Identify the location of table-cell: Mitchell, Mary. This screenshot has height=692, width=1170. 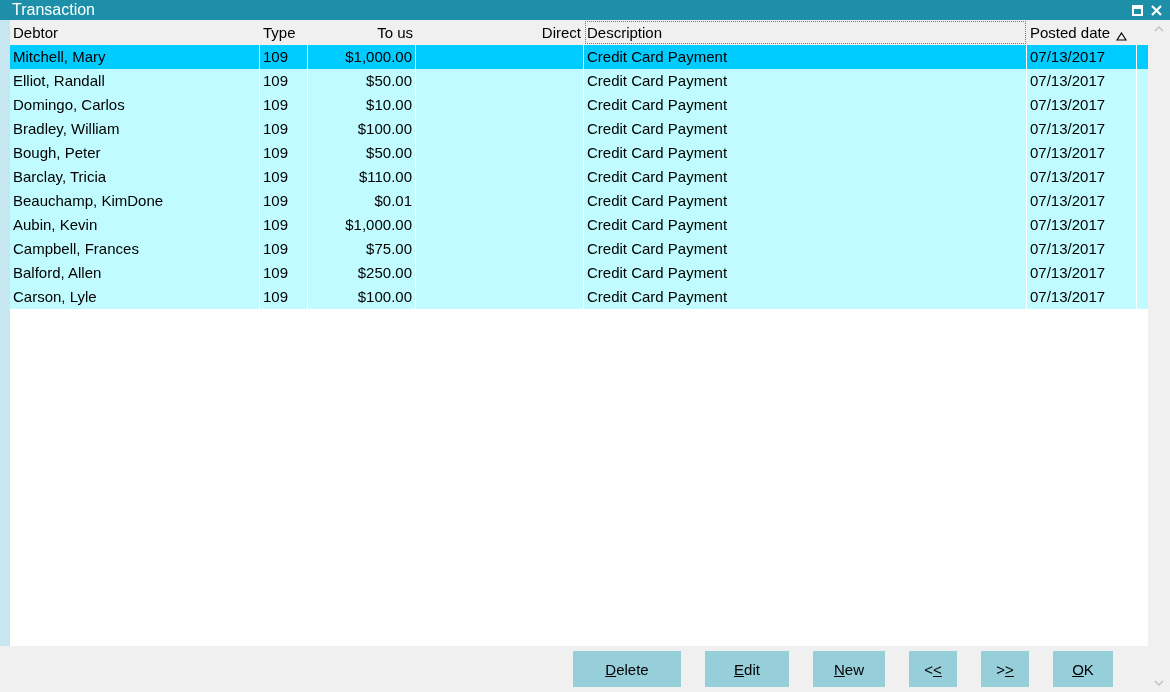
(59, 56).